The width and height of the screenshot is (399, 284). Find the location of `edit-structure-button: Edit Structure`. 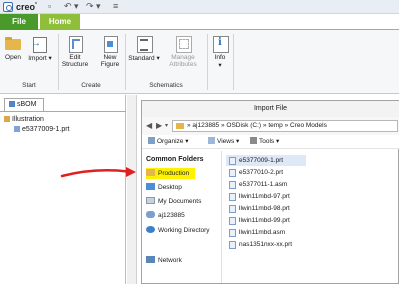

edit-structure-button: Edit Structure is located at coordinates (75, 51).